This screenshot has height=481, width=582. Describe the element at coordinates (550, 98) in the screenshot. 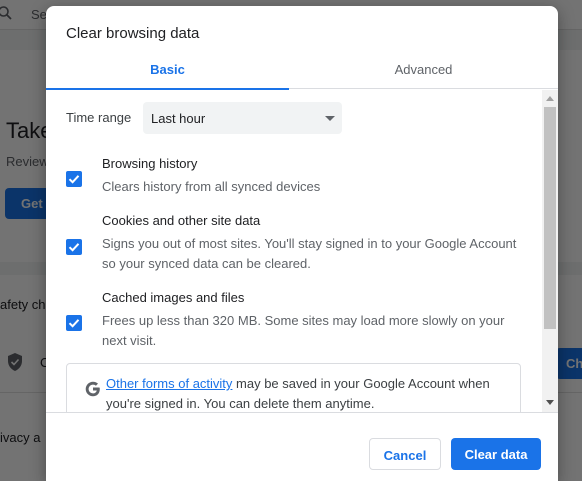

I see `scroll-up-arrow-icon` at that location.